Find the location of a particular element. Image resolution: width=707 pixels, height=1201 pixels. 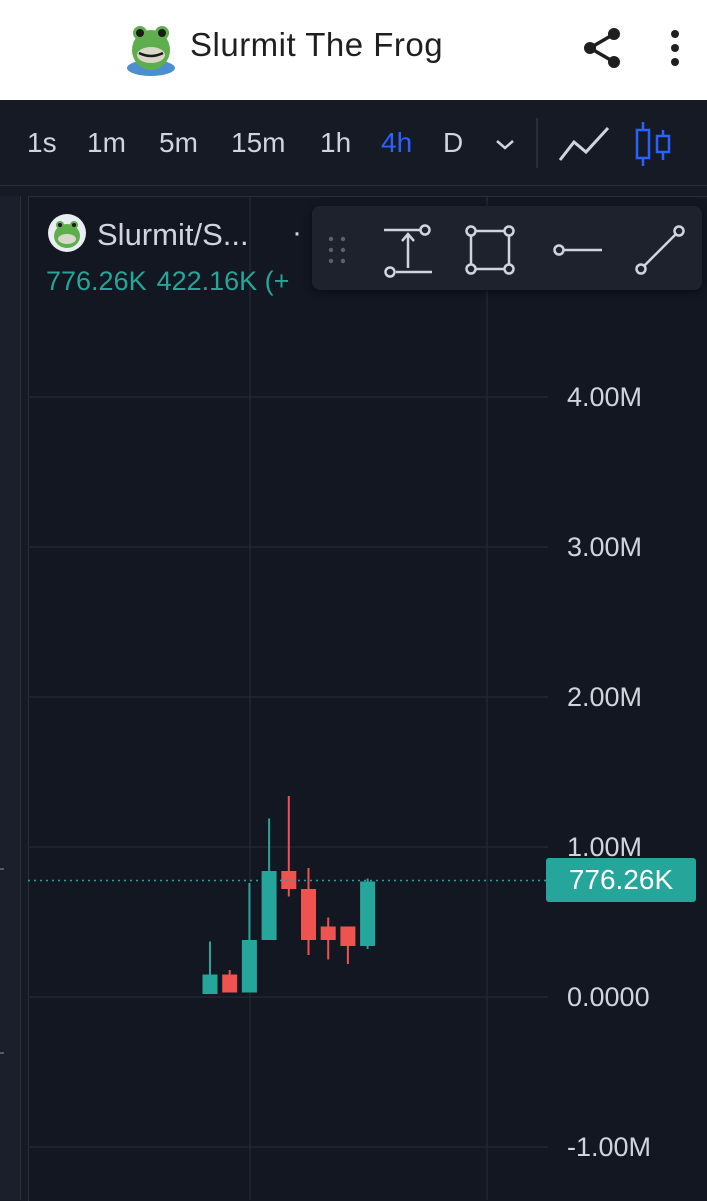

trend-line-icon is located at coordinates (660, 250).